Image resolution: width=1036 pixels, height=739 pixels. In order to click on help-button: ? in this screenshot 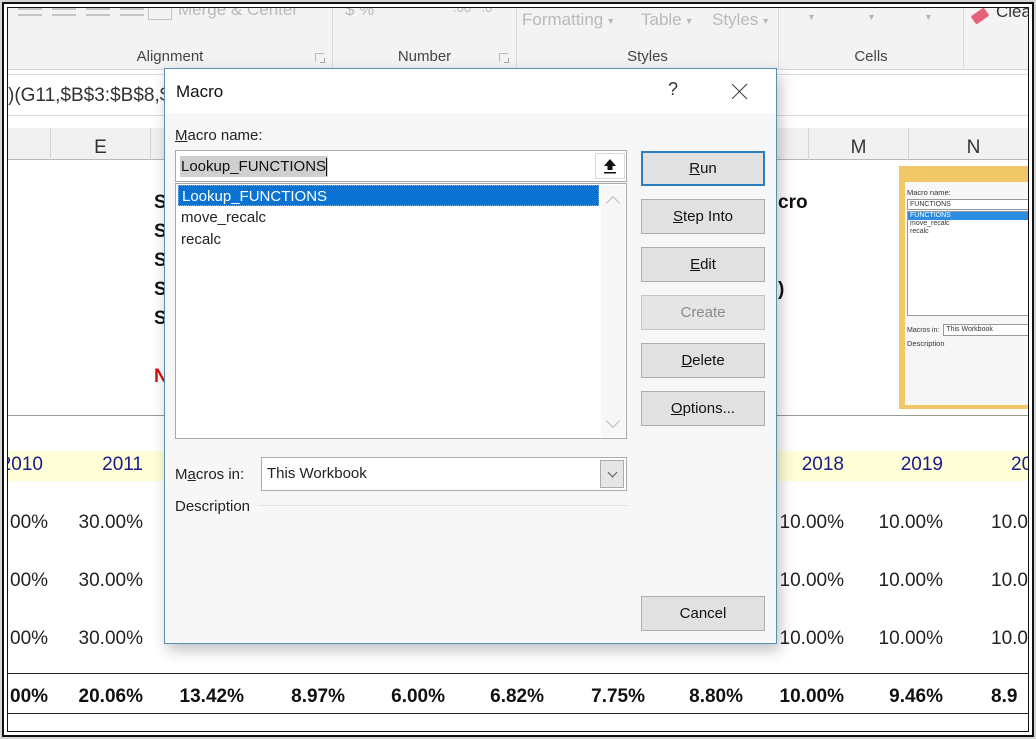, I will do `click(673, 91)`.